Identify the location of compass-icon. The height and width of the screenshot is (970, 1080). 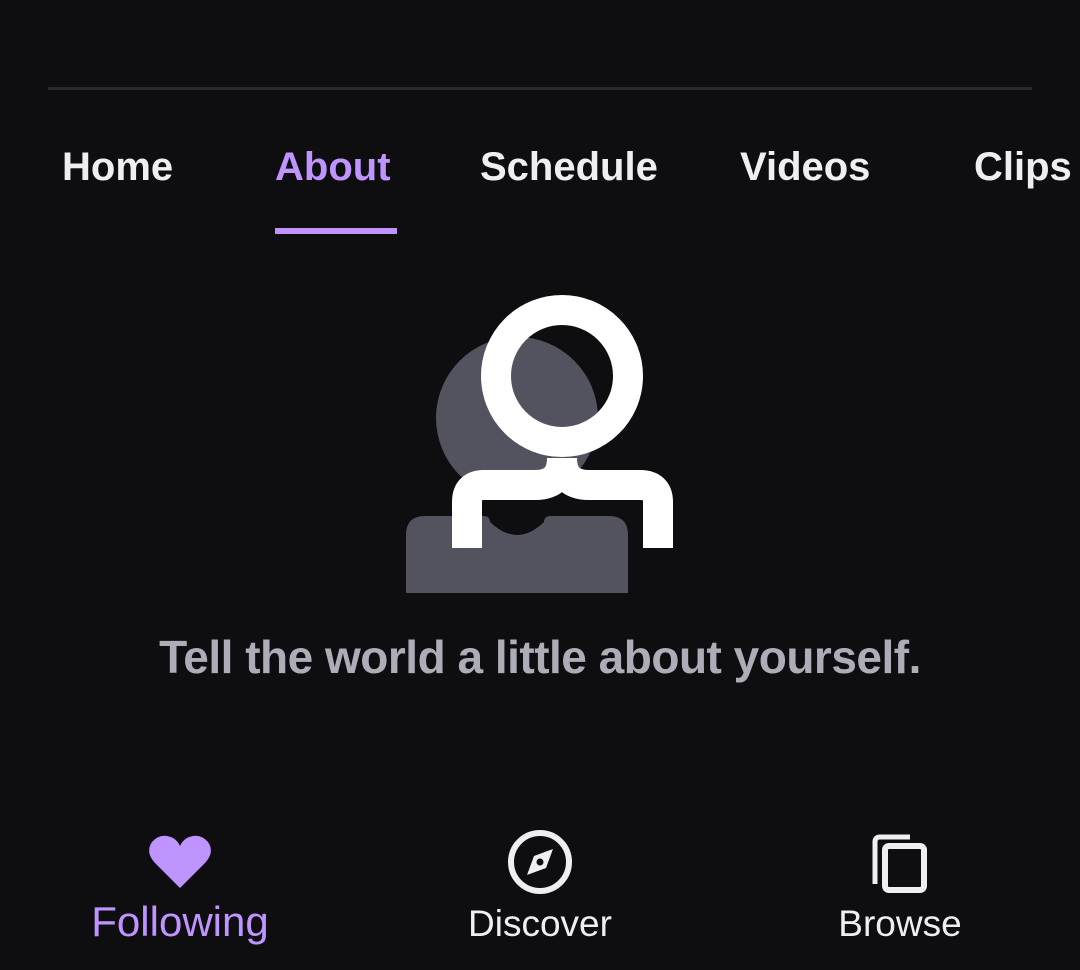
(540, 863).